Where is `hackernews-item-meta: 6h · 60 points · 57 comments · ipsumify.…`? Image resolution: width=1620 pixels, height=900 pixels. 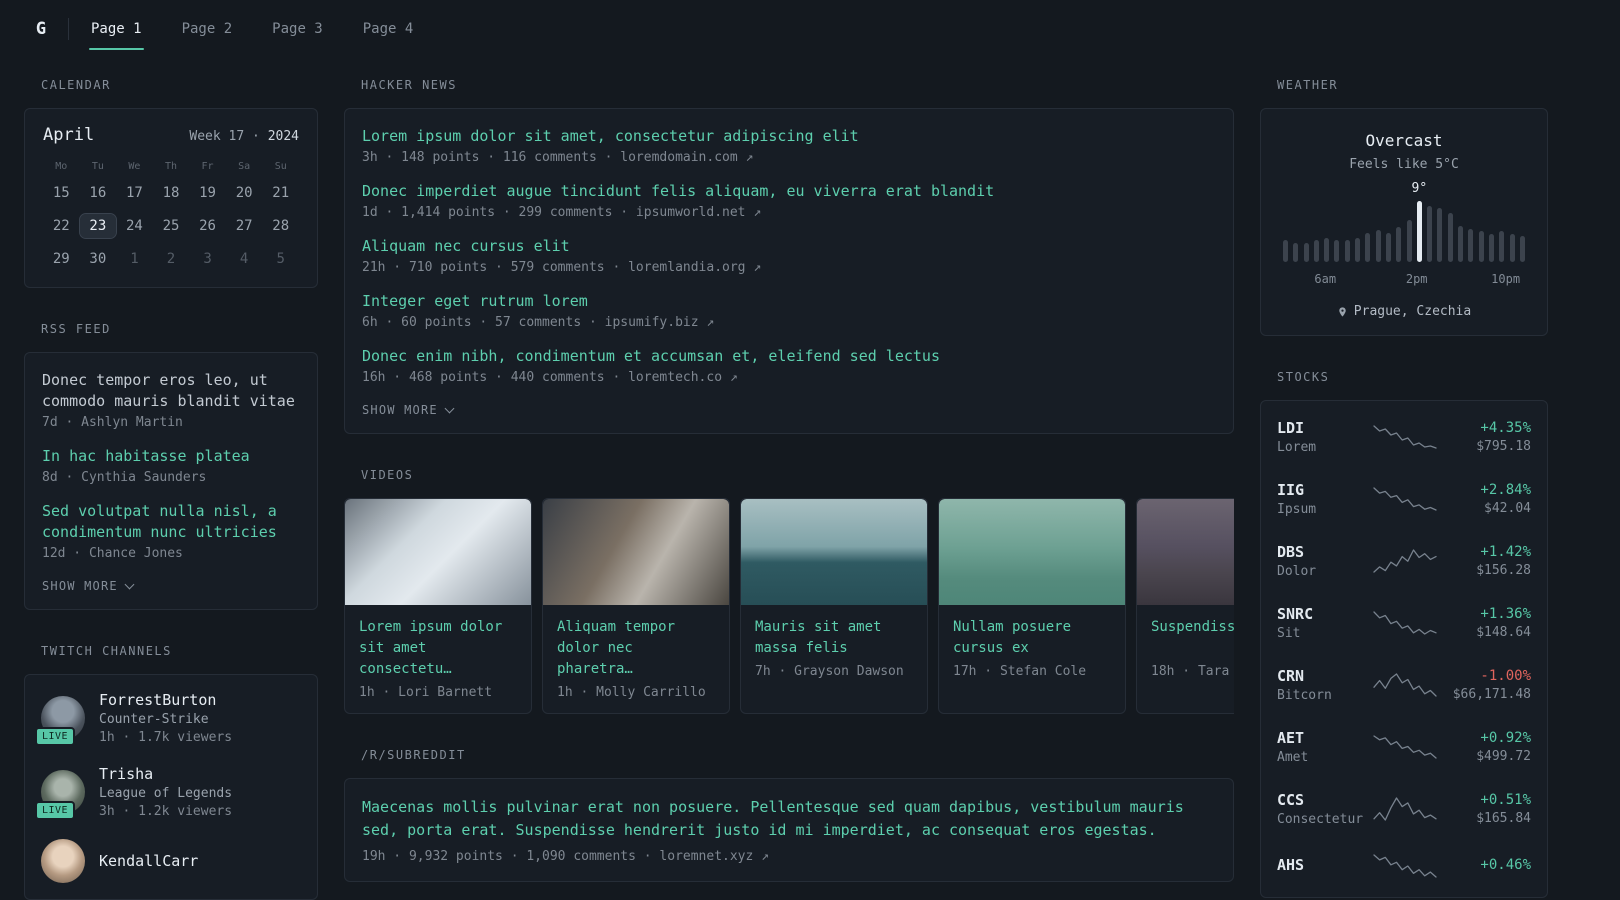 hackernews-item-meta: 6h · 60 points · 57 comments · ipsumify.… is located at coordinates (789, 322).